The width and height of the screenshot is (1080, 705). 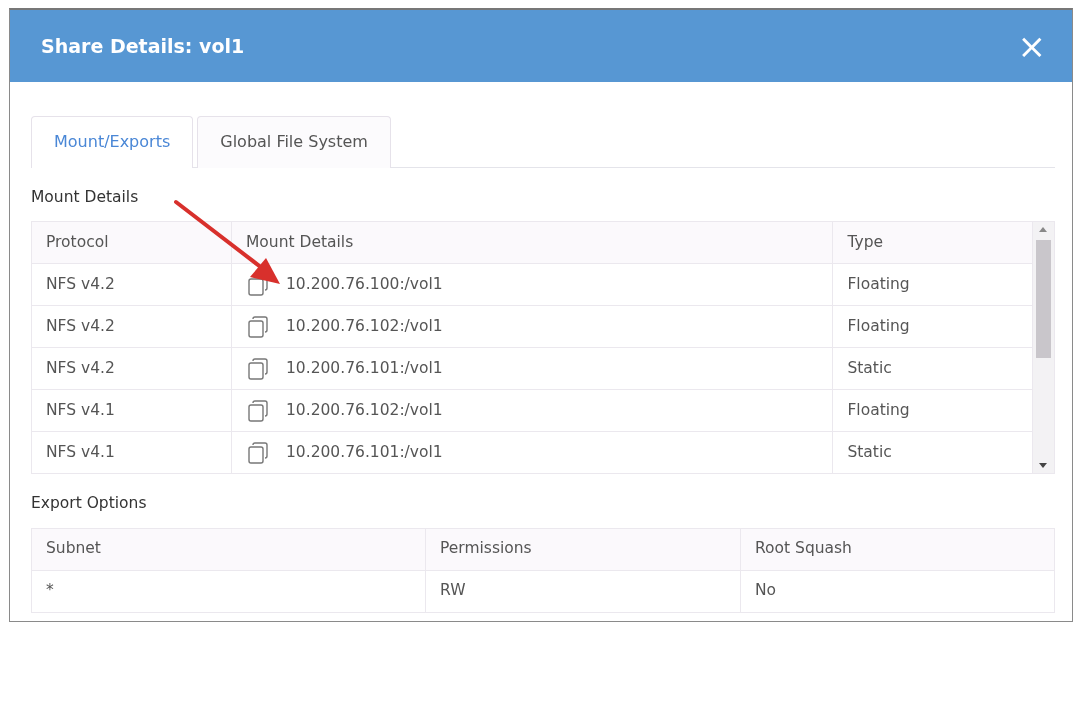 What do you see at coordinates (143, 46) in the screenshot?
I see `dialog-title: Share Details: vol1` at bounding box center [143, 46].